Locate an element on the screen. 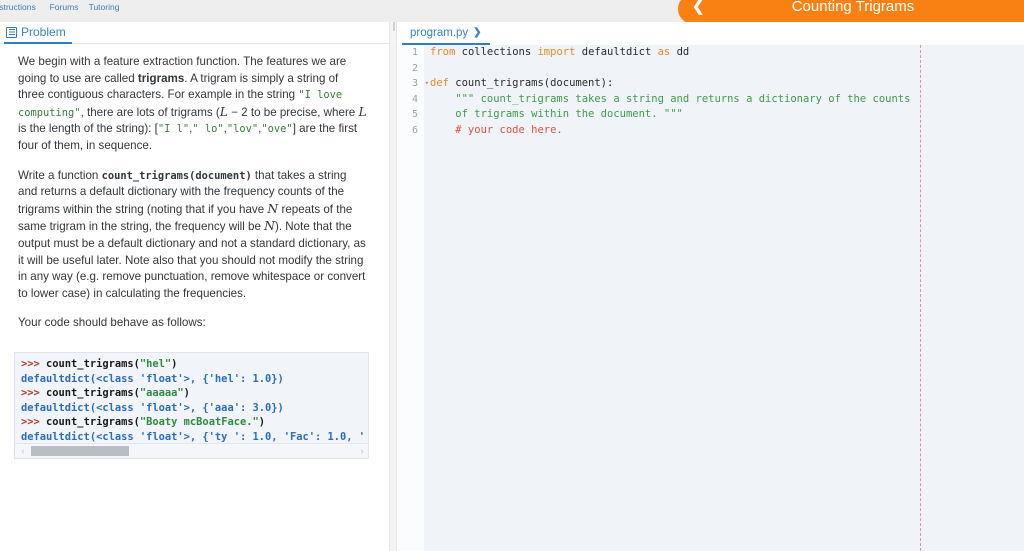  code-line: def count_trigrams(document): is located at coordinates (727, 84).